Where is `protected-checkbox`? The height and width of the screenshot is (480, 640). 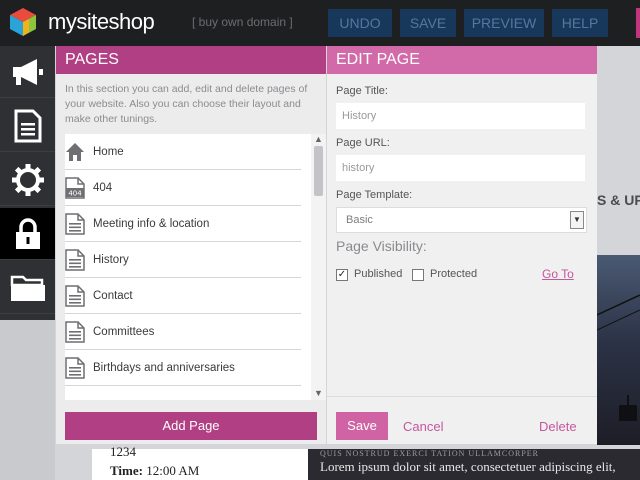 protected-checkbox is located at coordinates (418, 275).